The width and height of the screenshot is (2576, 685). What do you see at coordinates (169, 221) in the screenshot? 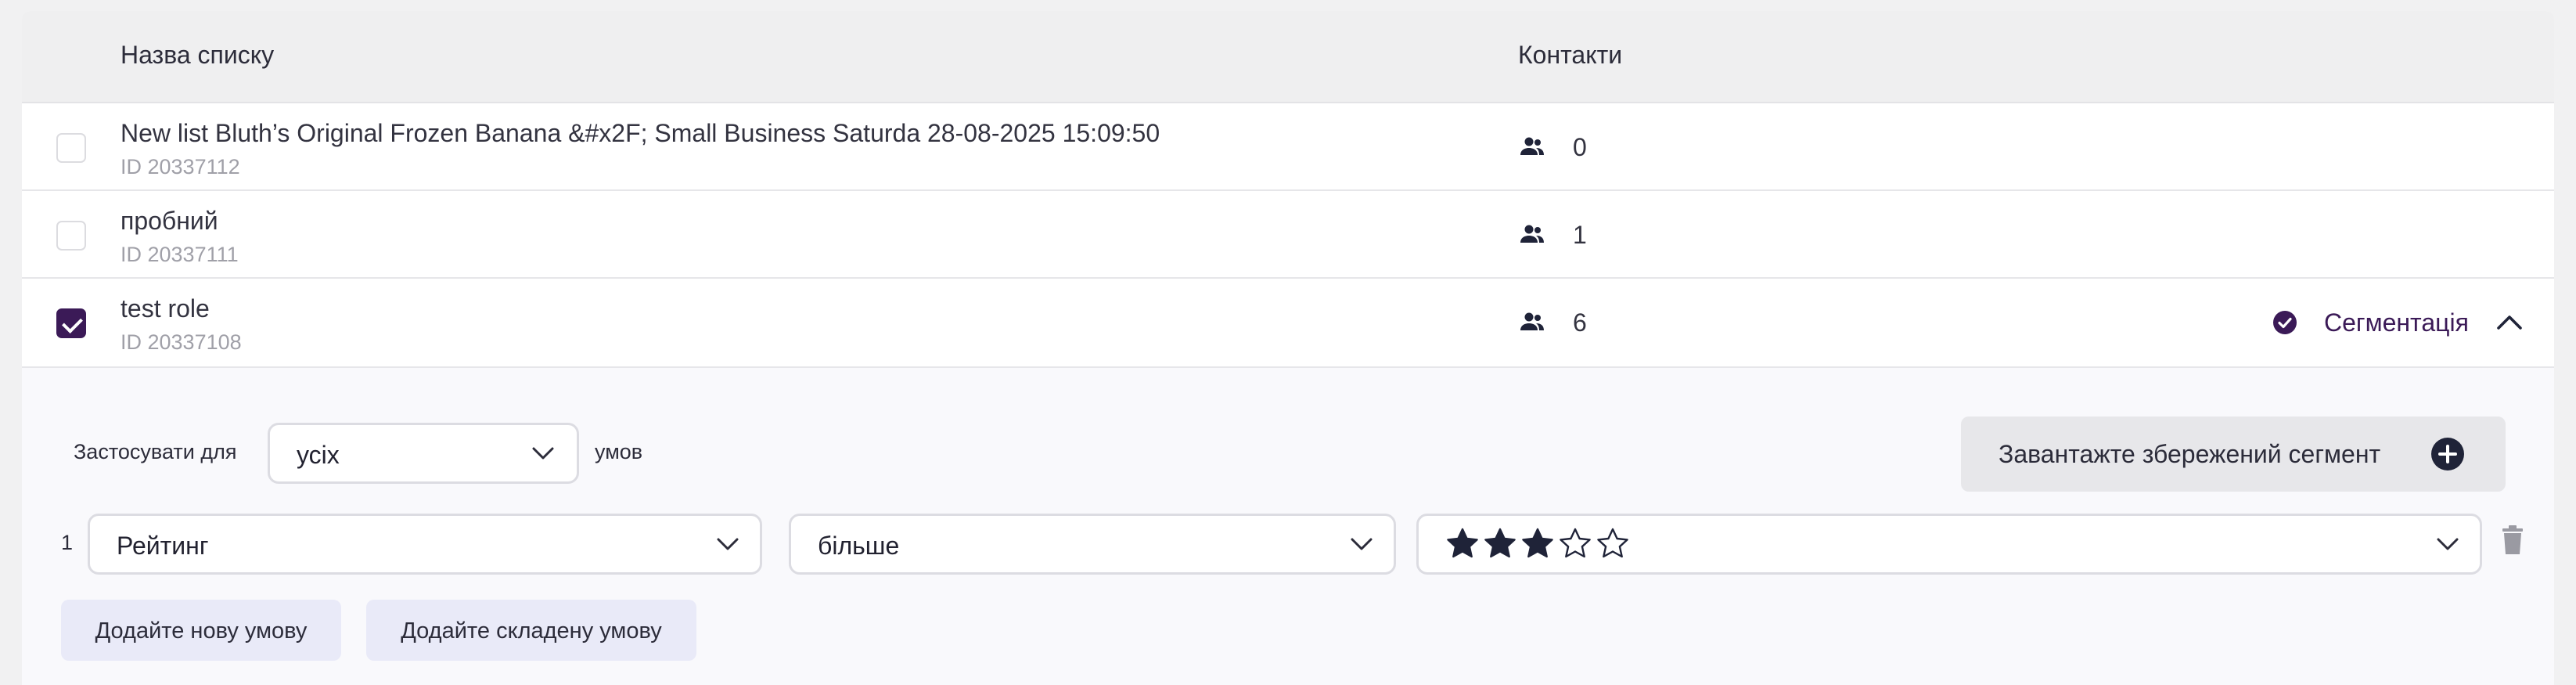
I see `list-name: пробний` at bounding box center [169, 221].